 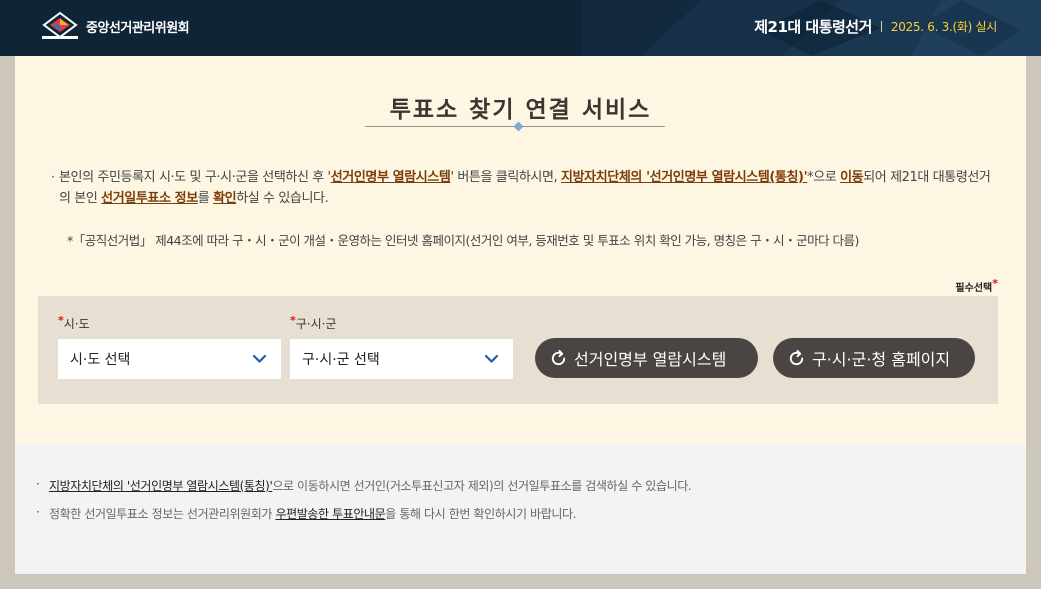 I want to click on election-date: 2025. 6. 3.(화) 실시, so click(x=943, y=27).